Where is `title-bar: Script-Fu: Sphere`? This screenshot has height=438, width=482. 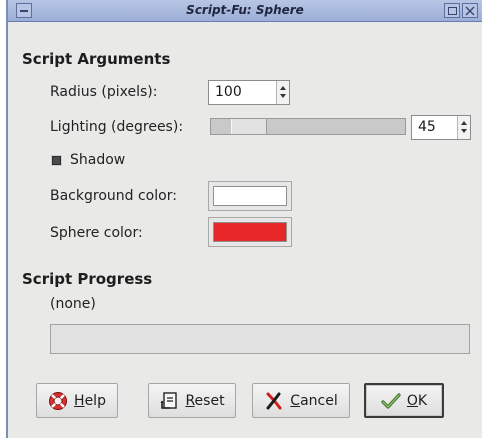
title-bar: Script-Fu: Sphere is located at coordinates (245, 11).